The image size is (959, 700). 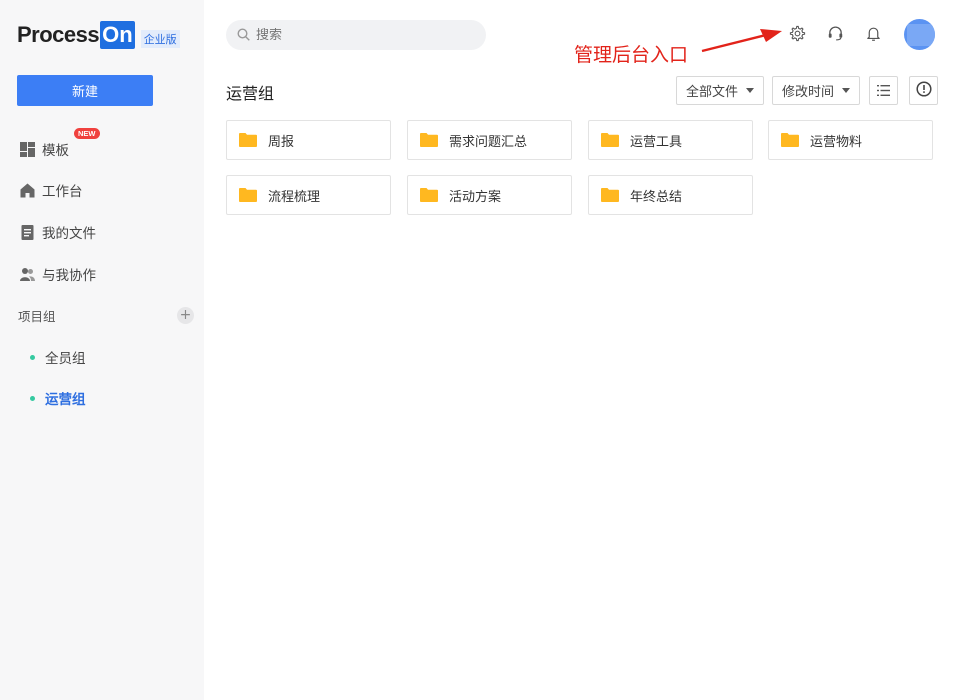 I want to click on folder-name: 运营物料, so click(x=836, y=142).